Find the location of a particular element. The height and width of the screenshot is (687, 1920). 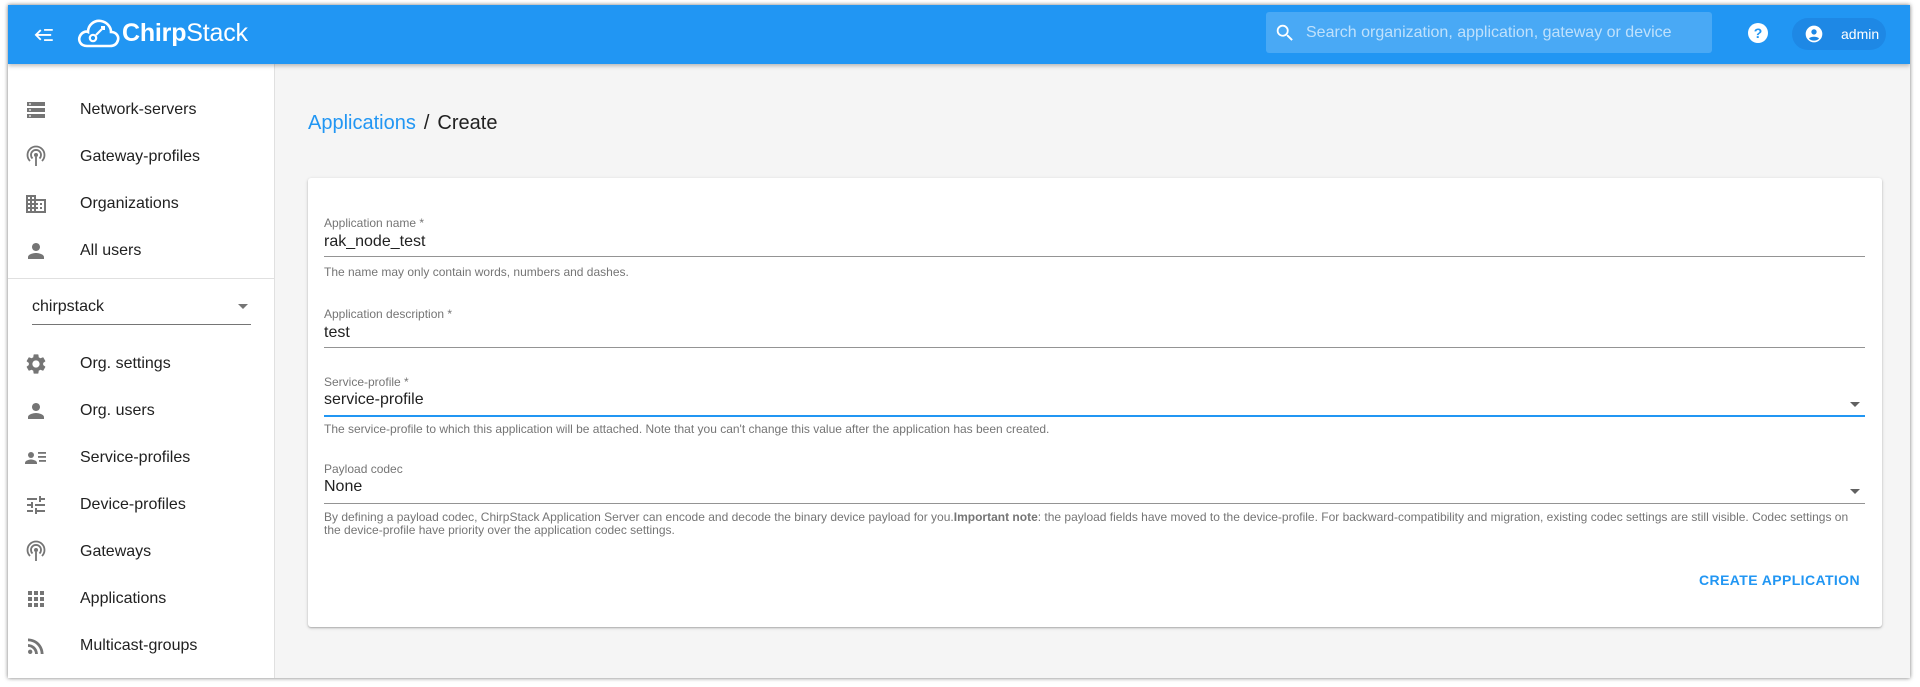

sidebar-item-device-profiles: Device-profiles is located at coordinates (141, 504).